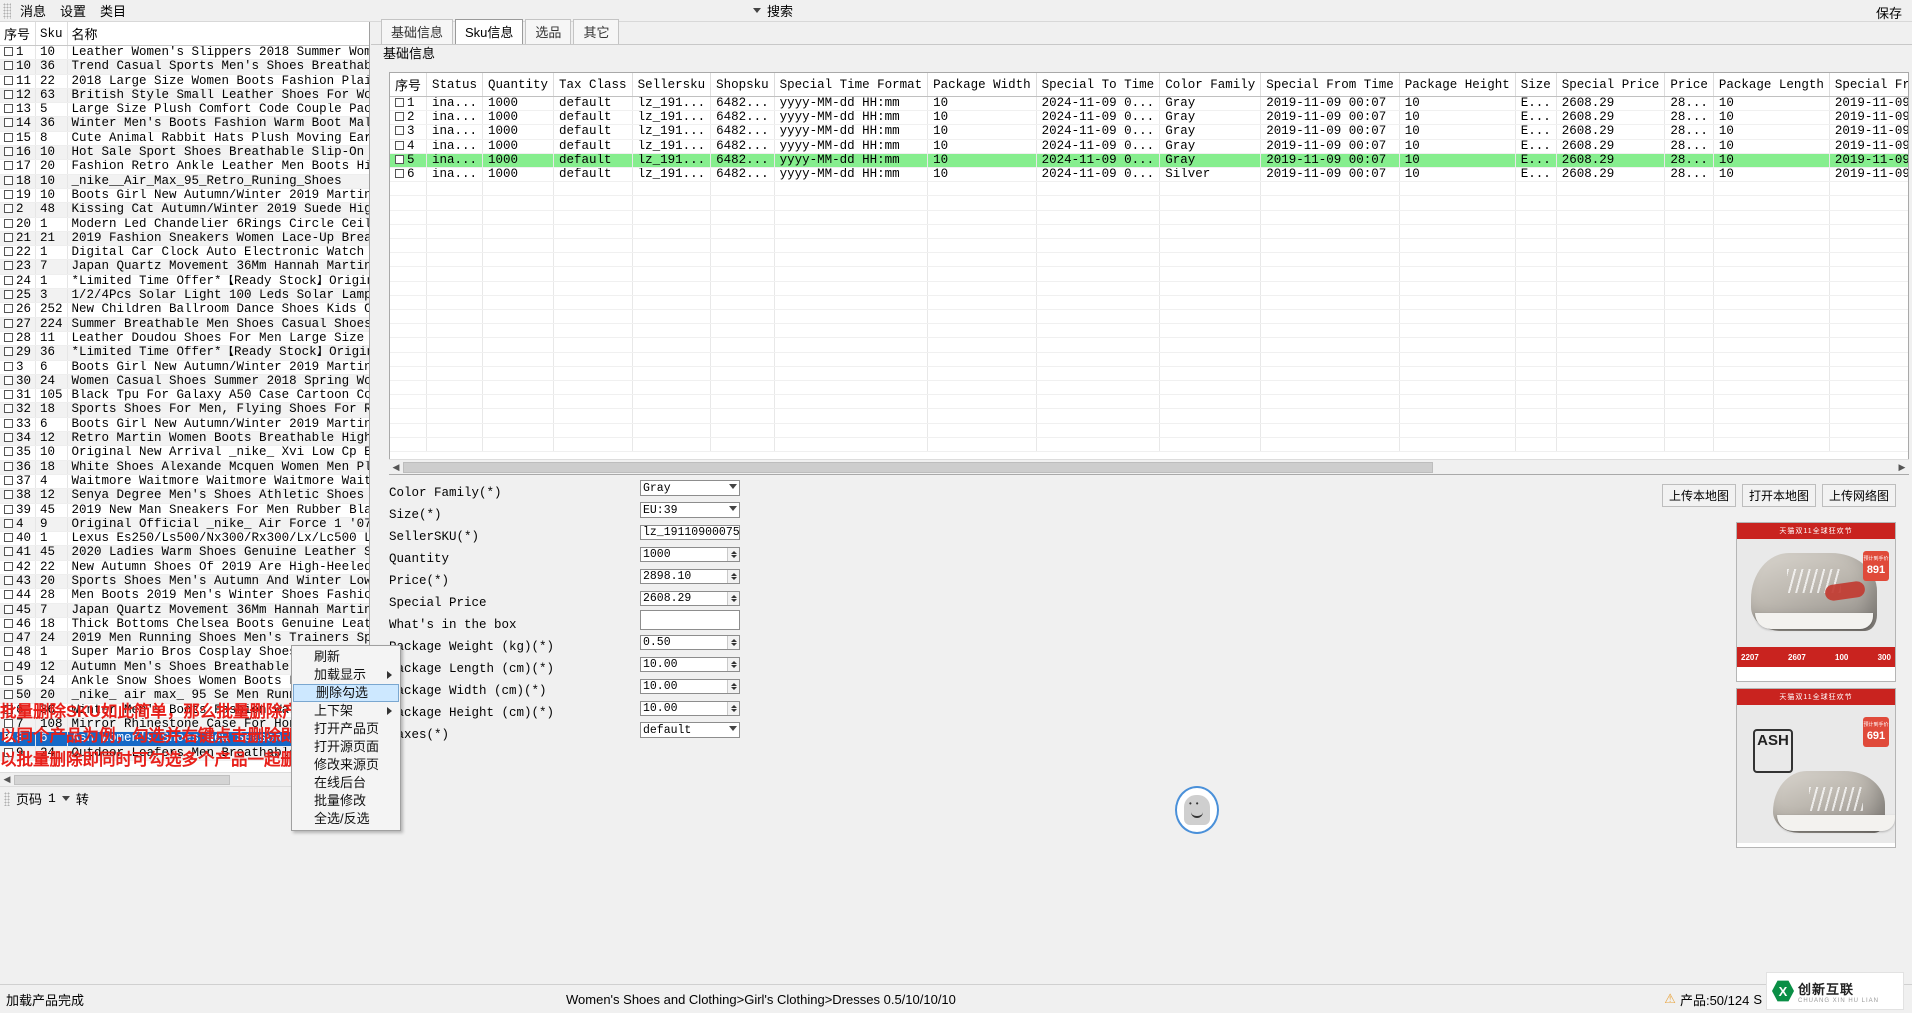 The height and width of the screenshot is (1013, 1912). I want to click on row-sku-cell: 224, so click(51, 324).